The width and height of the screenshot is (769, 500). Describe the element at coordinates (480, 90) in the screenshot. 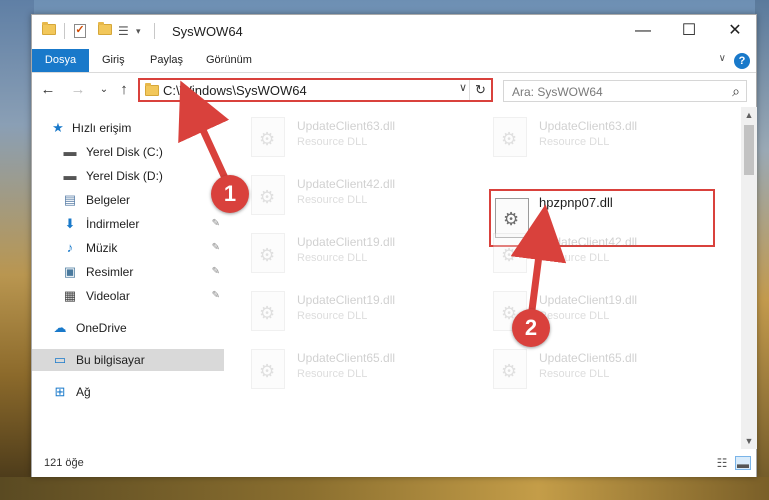

I see `refresh-button: ↻` at that location.